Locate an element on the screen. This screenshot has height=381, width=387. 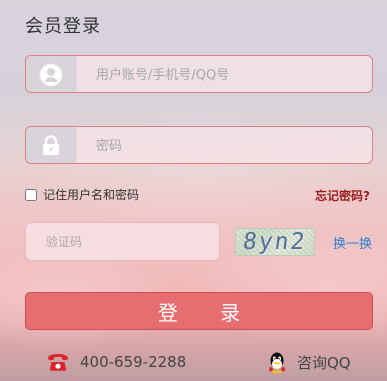
captcha-input is located at coordinates (128, 242).